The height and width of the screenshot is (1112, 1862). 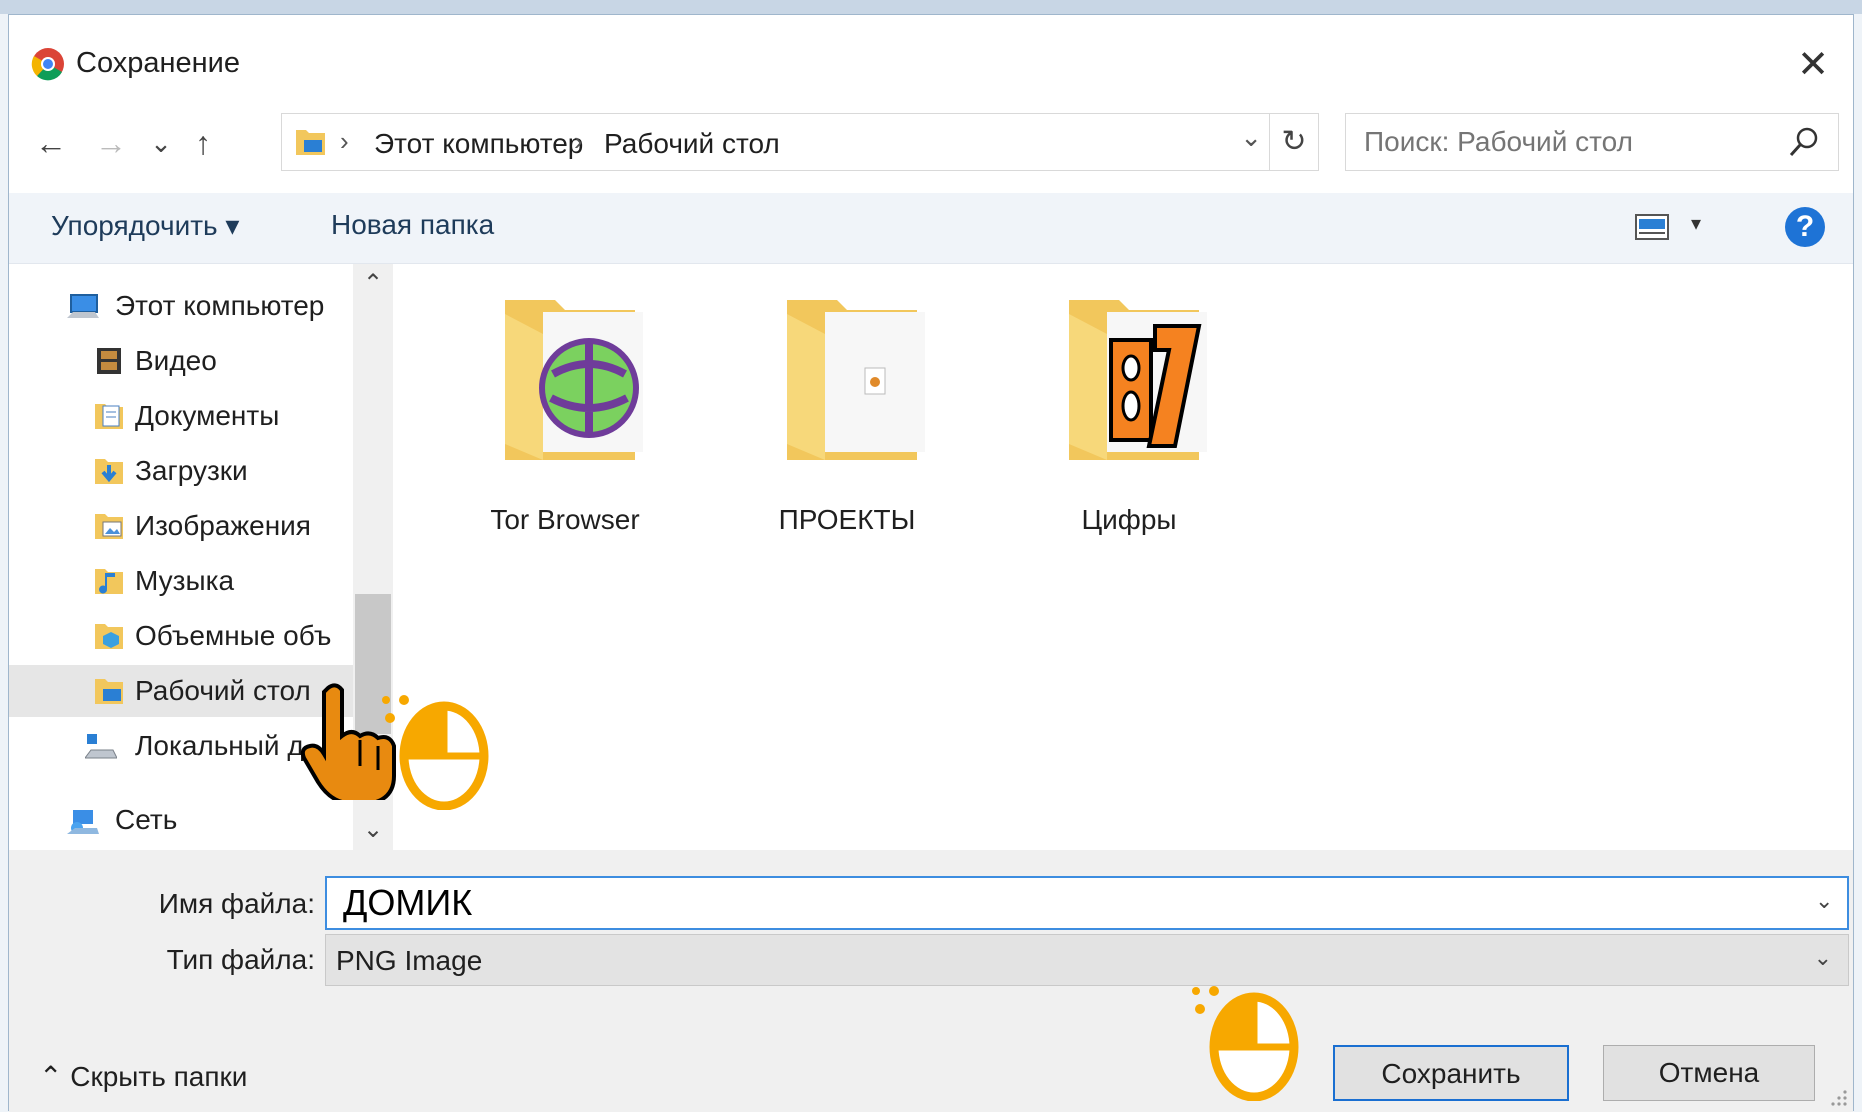 I want to click on file-type-dropdown-icon: ⌄, so click(x=1823, y=958).